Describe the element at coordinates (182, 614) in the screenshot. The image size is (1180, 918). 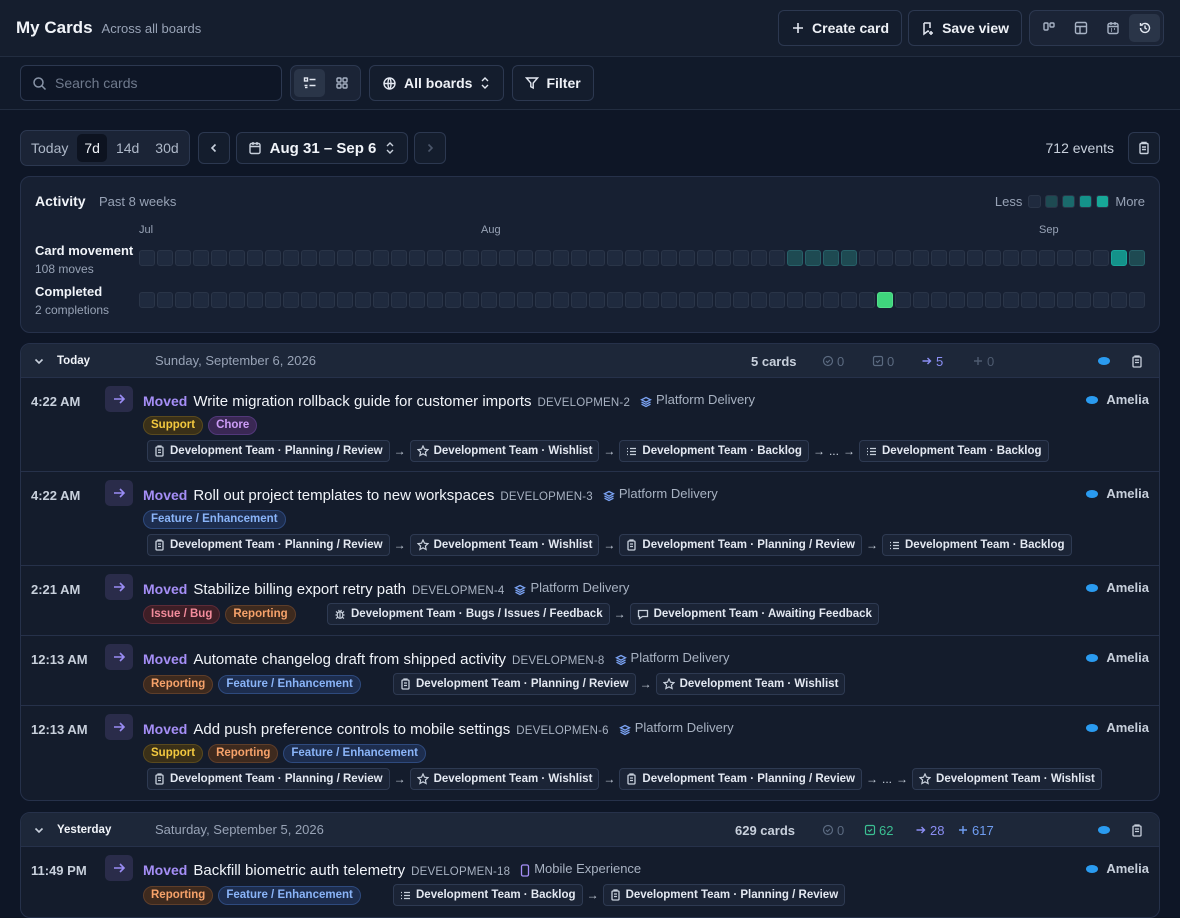
I see `tag-issue: Issue / Bug` at that location.